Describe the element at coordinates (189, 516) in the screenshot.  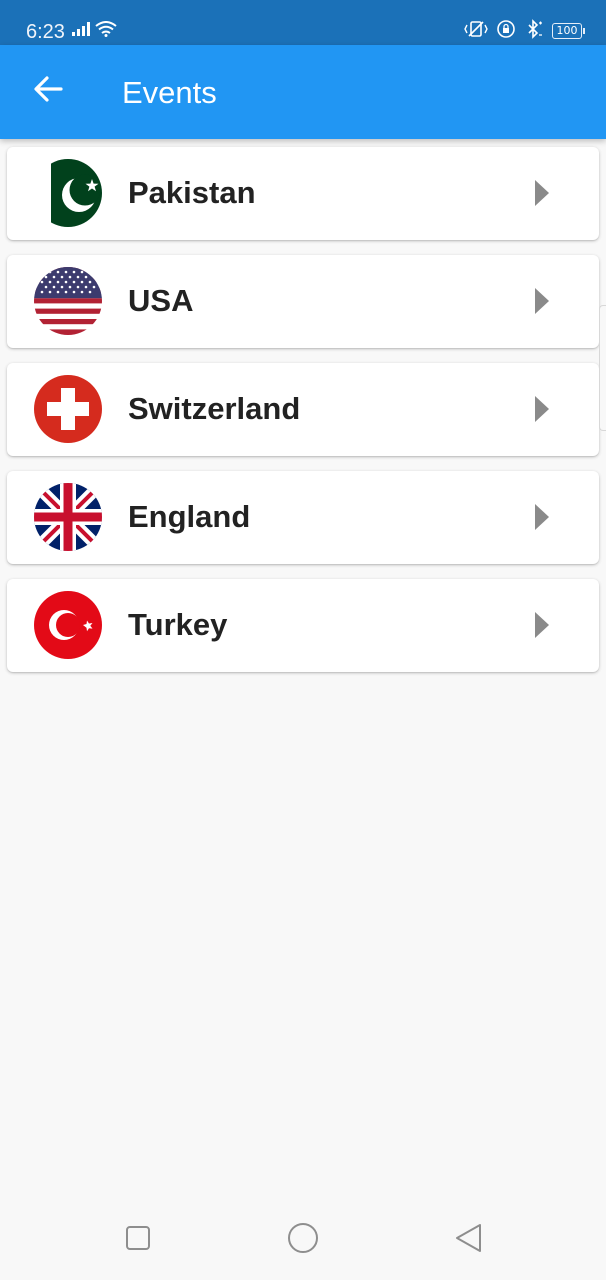
I see `country-name: England` at that location.